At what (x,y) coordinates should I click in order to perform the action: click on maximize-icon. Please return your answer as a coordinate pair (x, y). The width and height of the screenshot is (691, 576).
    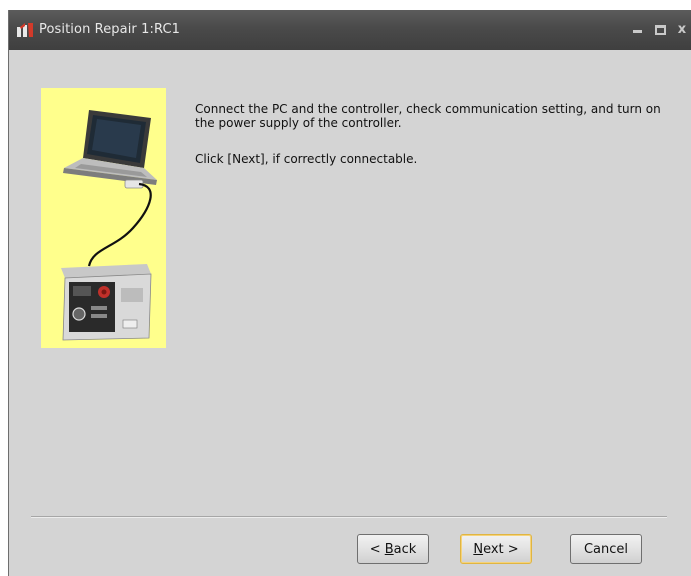
    Looking at the image, I should click on (660, 30).